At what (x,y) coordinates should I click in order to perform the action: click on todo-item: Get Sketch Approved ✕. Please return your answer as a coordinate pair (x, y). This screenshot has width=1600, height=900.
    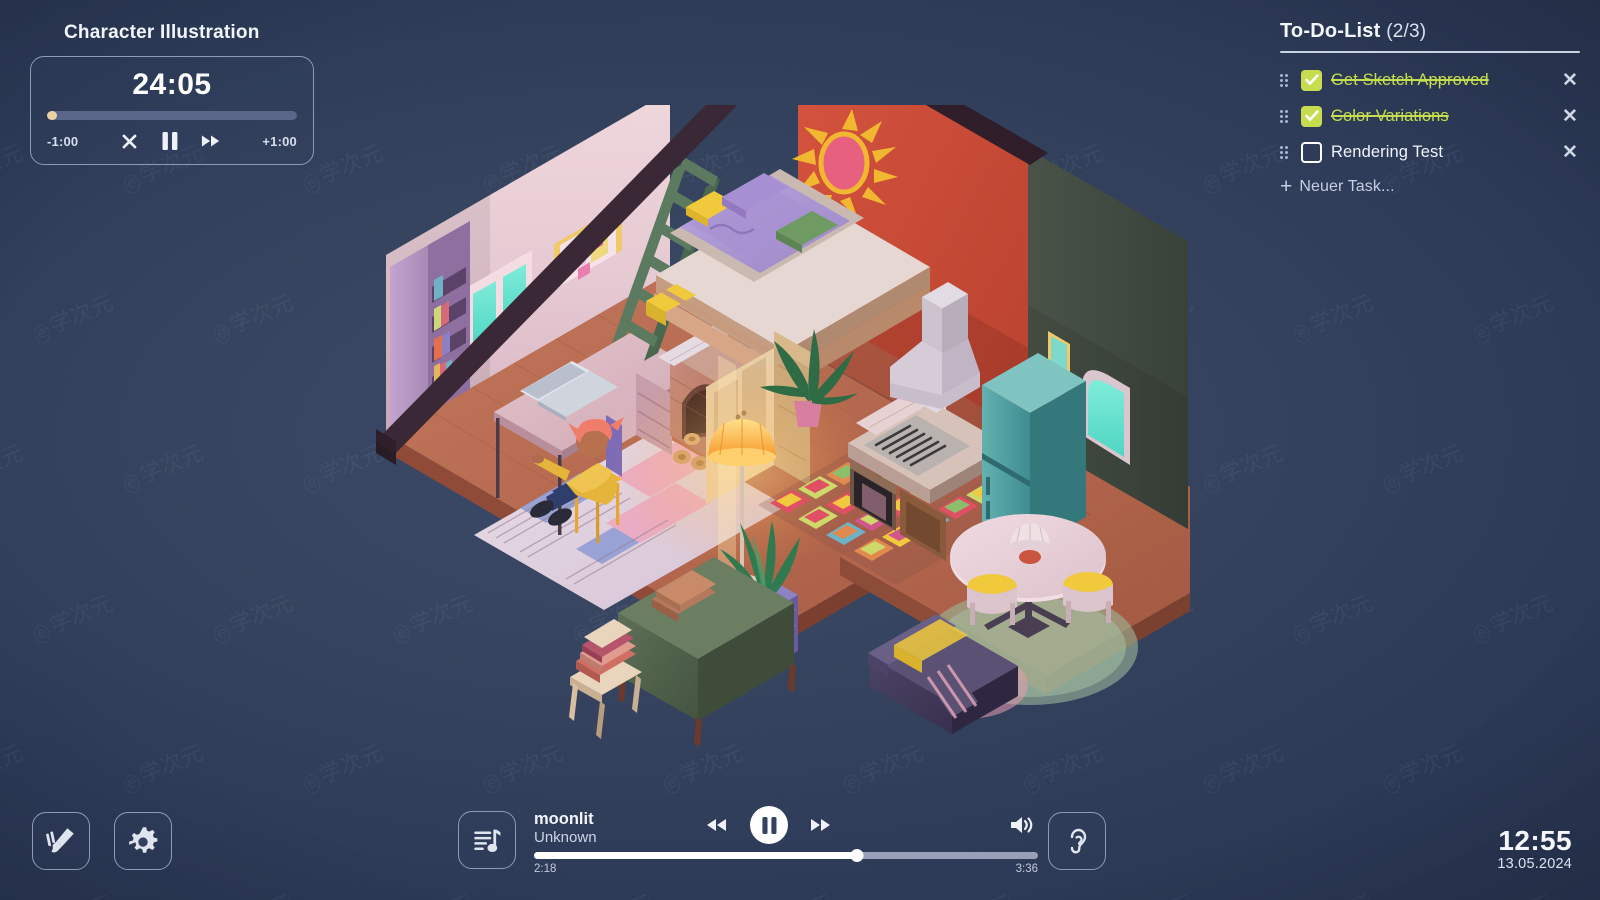
    Looking at the image, I should click on (1430, 80).